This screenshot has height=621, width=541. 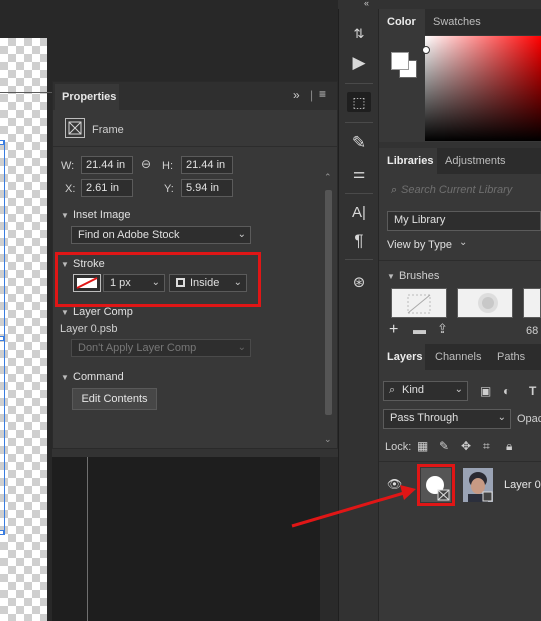 What do you see at coordinates (424, 418) in the screenshot?
I see `blend-mode-value: Pass Through` at bounding box center [424, 418].